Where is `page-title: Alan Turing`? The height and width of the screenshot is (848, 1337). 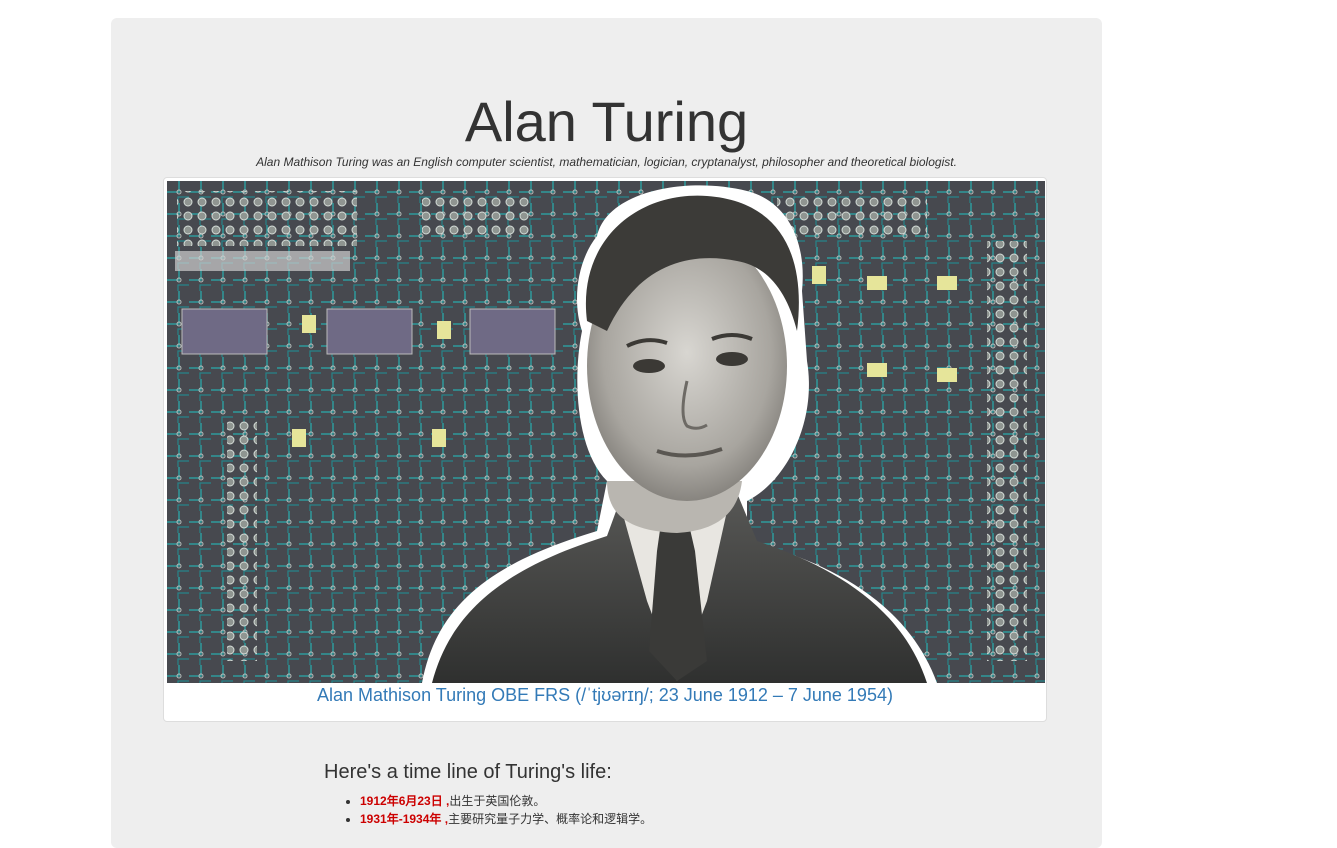 page-title: Alan Turing is located at coordinates (606, 121).